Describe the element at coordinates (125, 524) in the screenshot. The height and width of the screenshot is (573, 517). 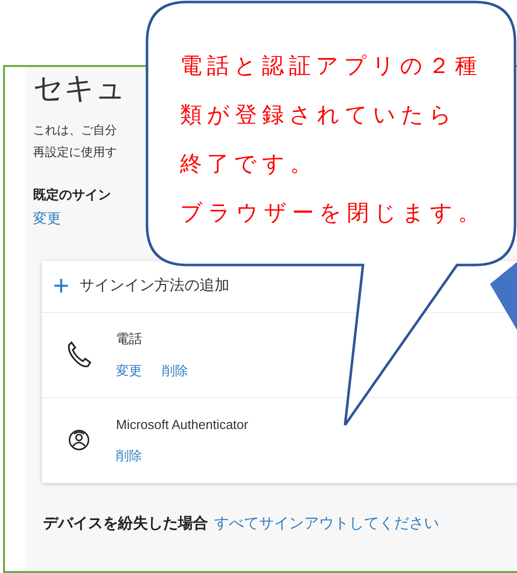
I see `lost-device-text: デバイスを紛失した場合` at that location.